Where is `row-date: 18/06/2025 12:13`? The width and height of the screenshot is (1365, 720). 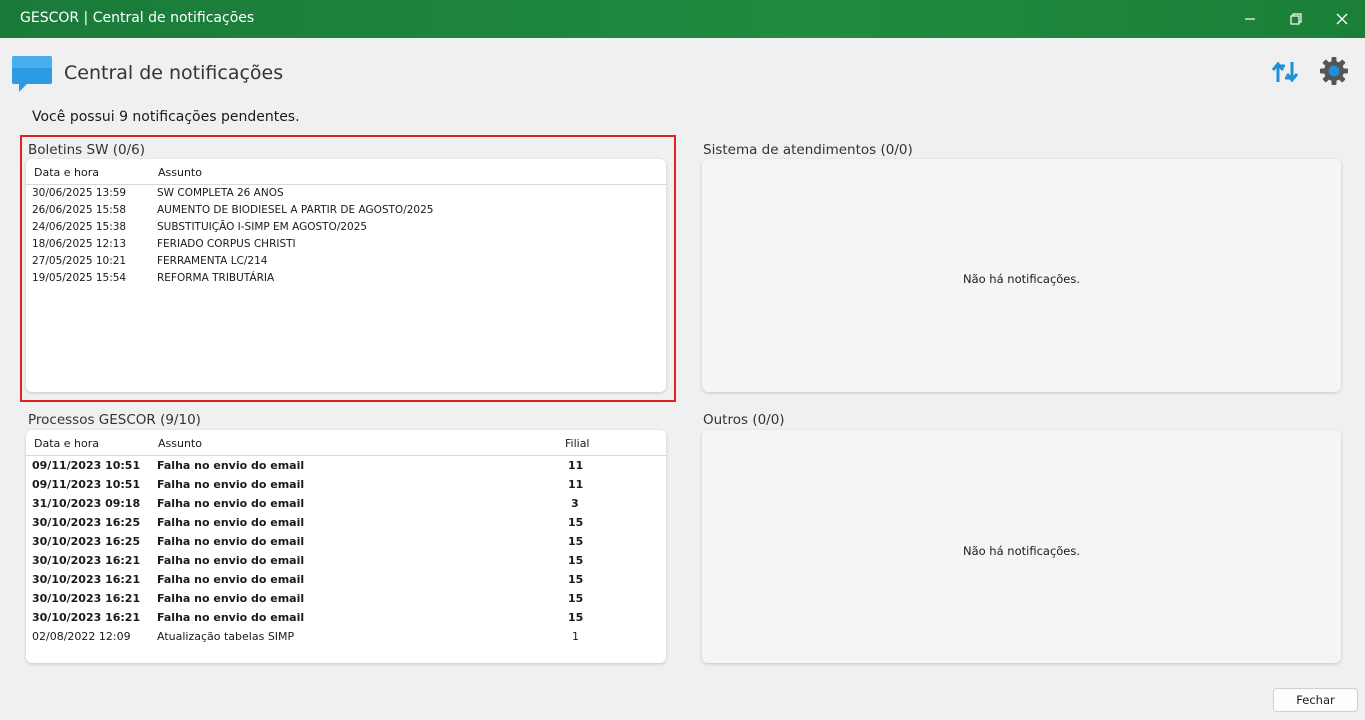 row-date: 18/06/2025 12:13 is located at coordinates (79, 244).